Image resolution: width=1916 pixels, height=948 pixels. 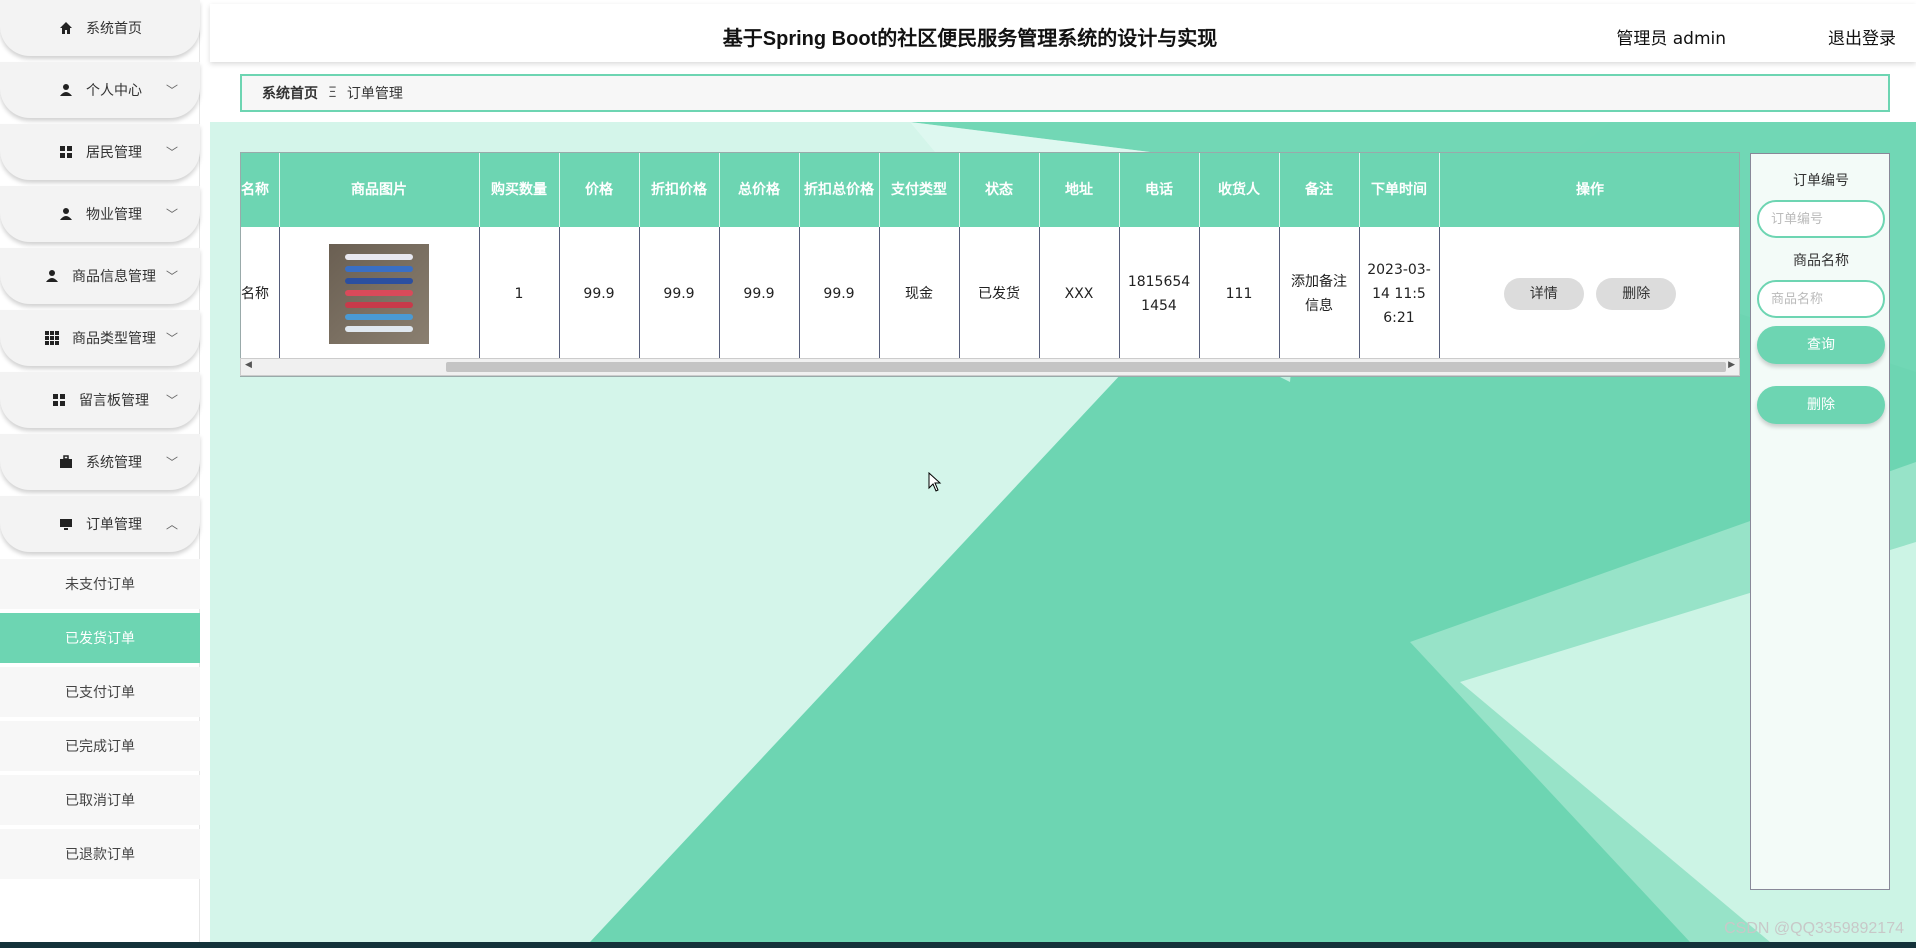 What do you see at coordinates (970, 39) in the screenshot?
I see `page-title: 基于Spring Boot的社区便民服务管理系统的设计与实现` at bounding box center [970, 39].